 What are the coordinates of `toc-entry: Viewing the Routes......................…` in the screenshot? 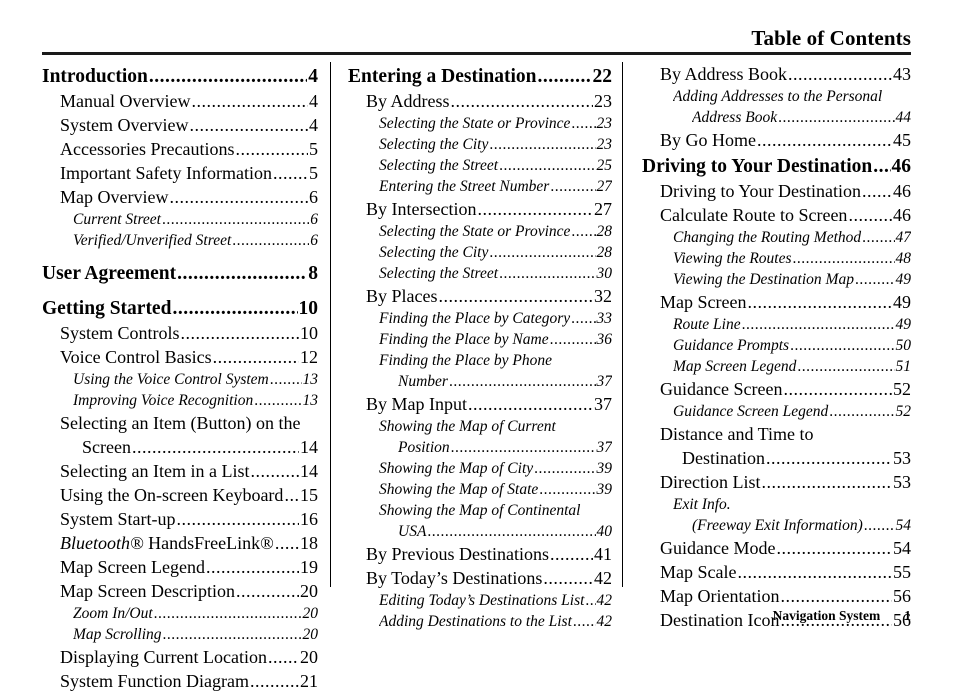 It's located at (792, 258).